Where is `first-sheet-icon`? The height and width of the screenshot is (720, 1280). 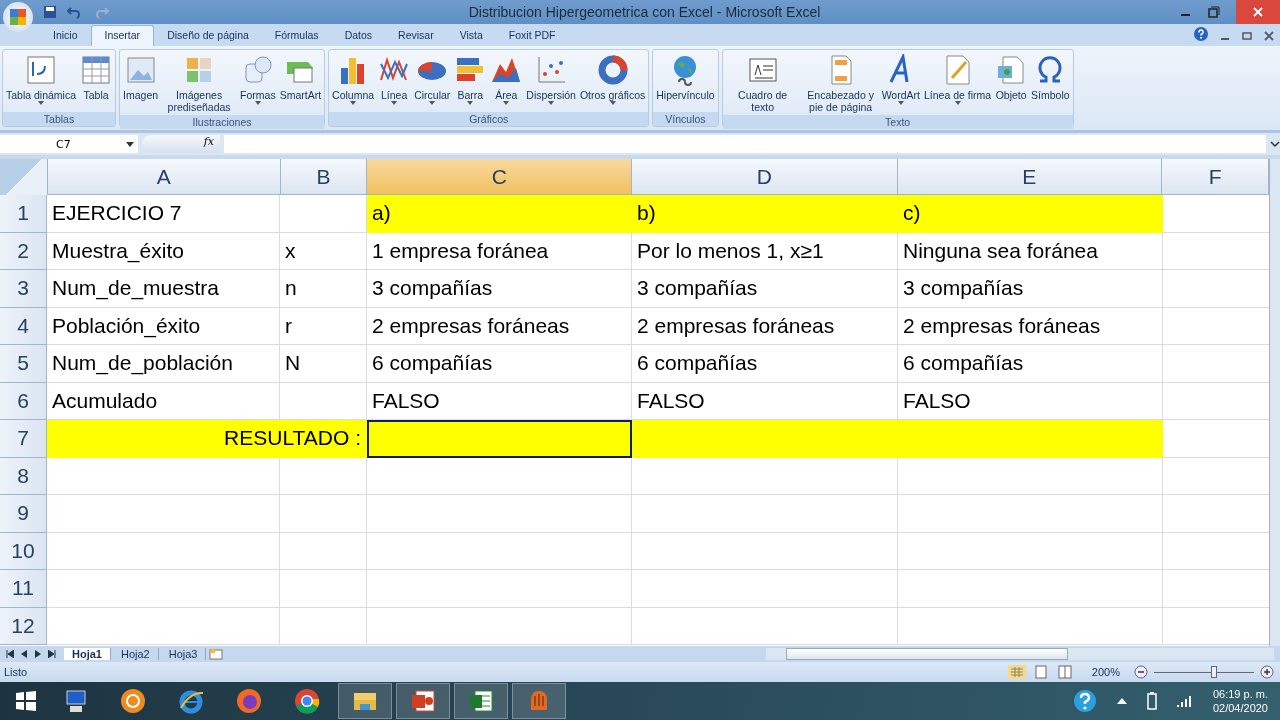
first-sheet-icon is located at coordinates (10, 654).